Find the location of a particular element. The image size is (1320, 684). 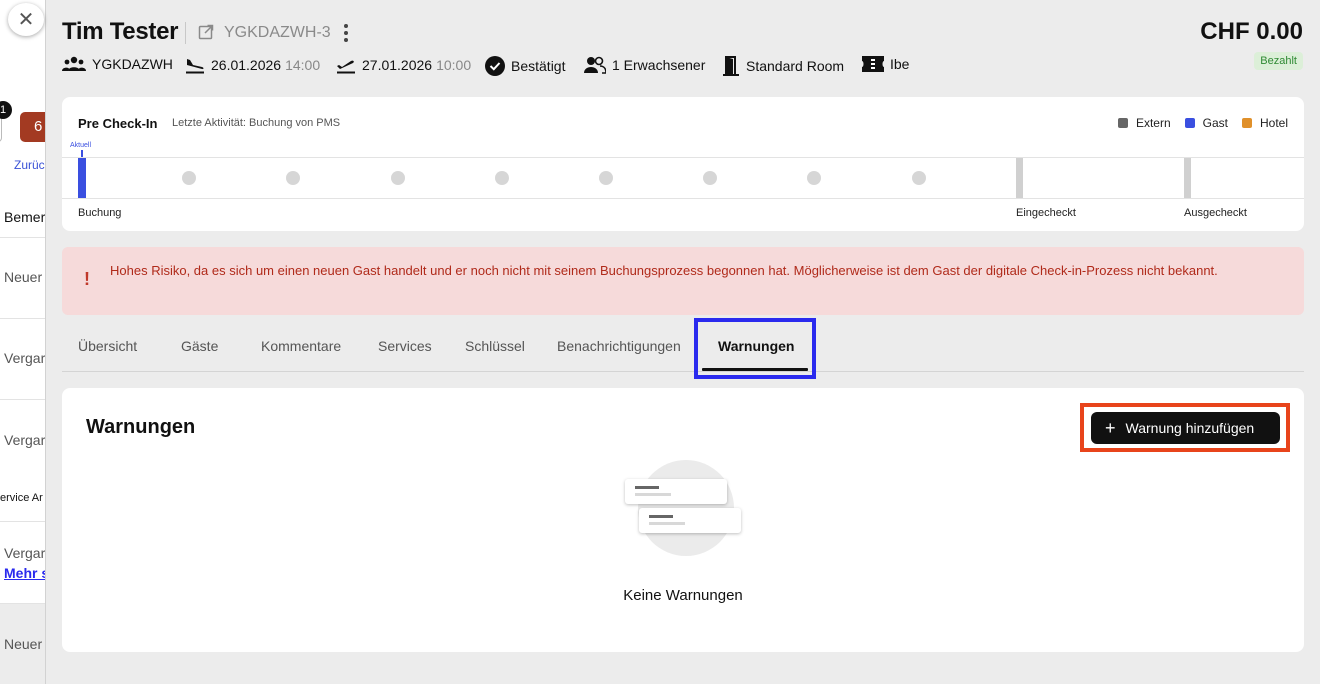

arrival-time: 14:00 is located at coordinates (303, 65).